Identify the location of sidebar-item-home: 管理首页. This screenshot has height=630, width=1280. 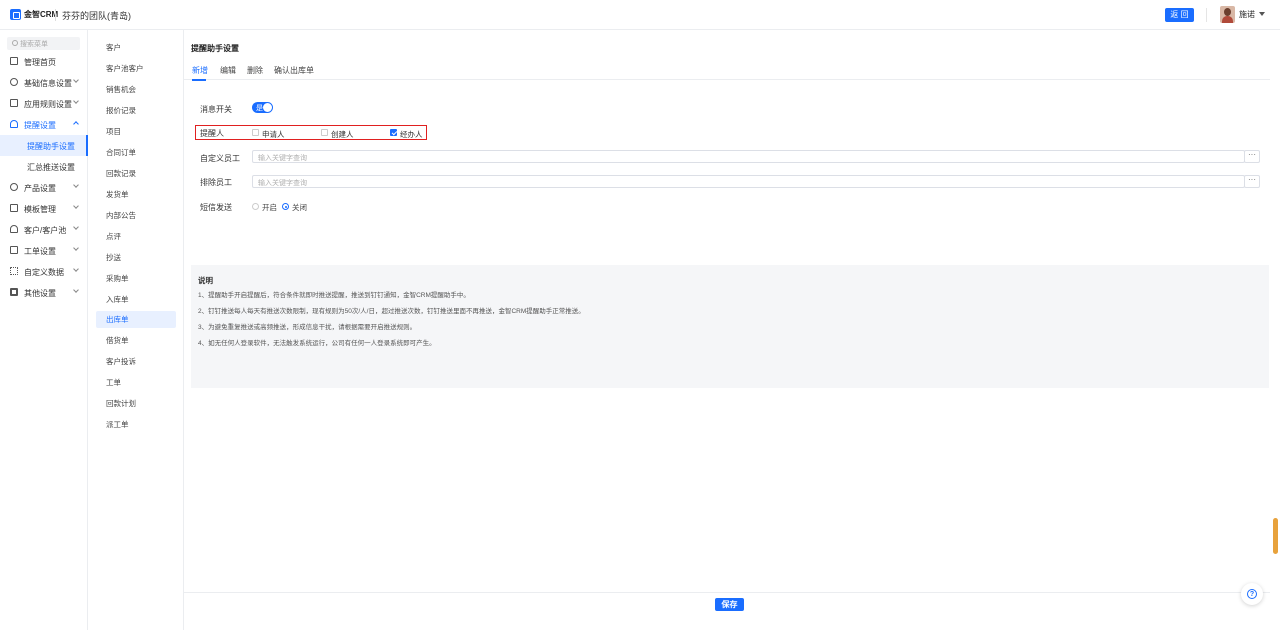
(44, 61).